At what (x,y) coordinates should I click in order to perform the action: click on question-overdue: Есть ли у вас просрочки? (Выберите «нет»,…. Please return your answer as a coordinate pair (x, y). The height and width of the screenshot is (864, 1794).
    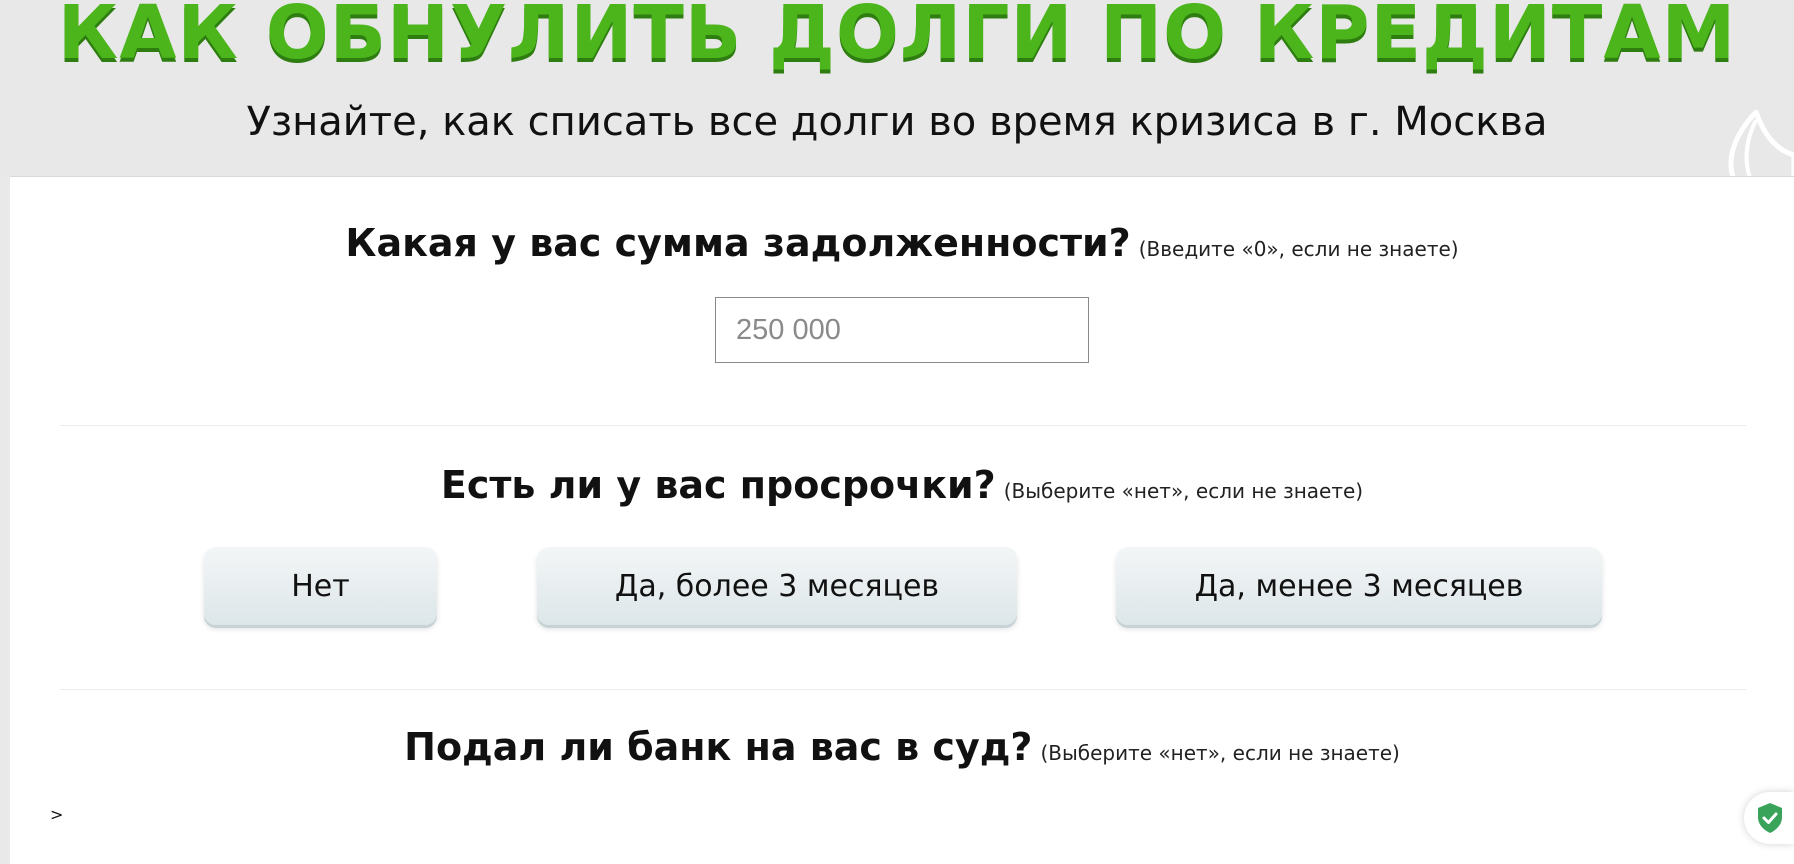
    Looking at the image, I should click on (902, 485).